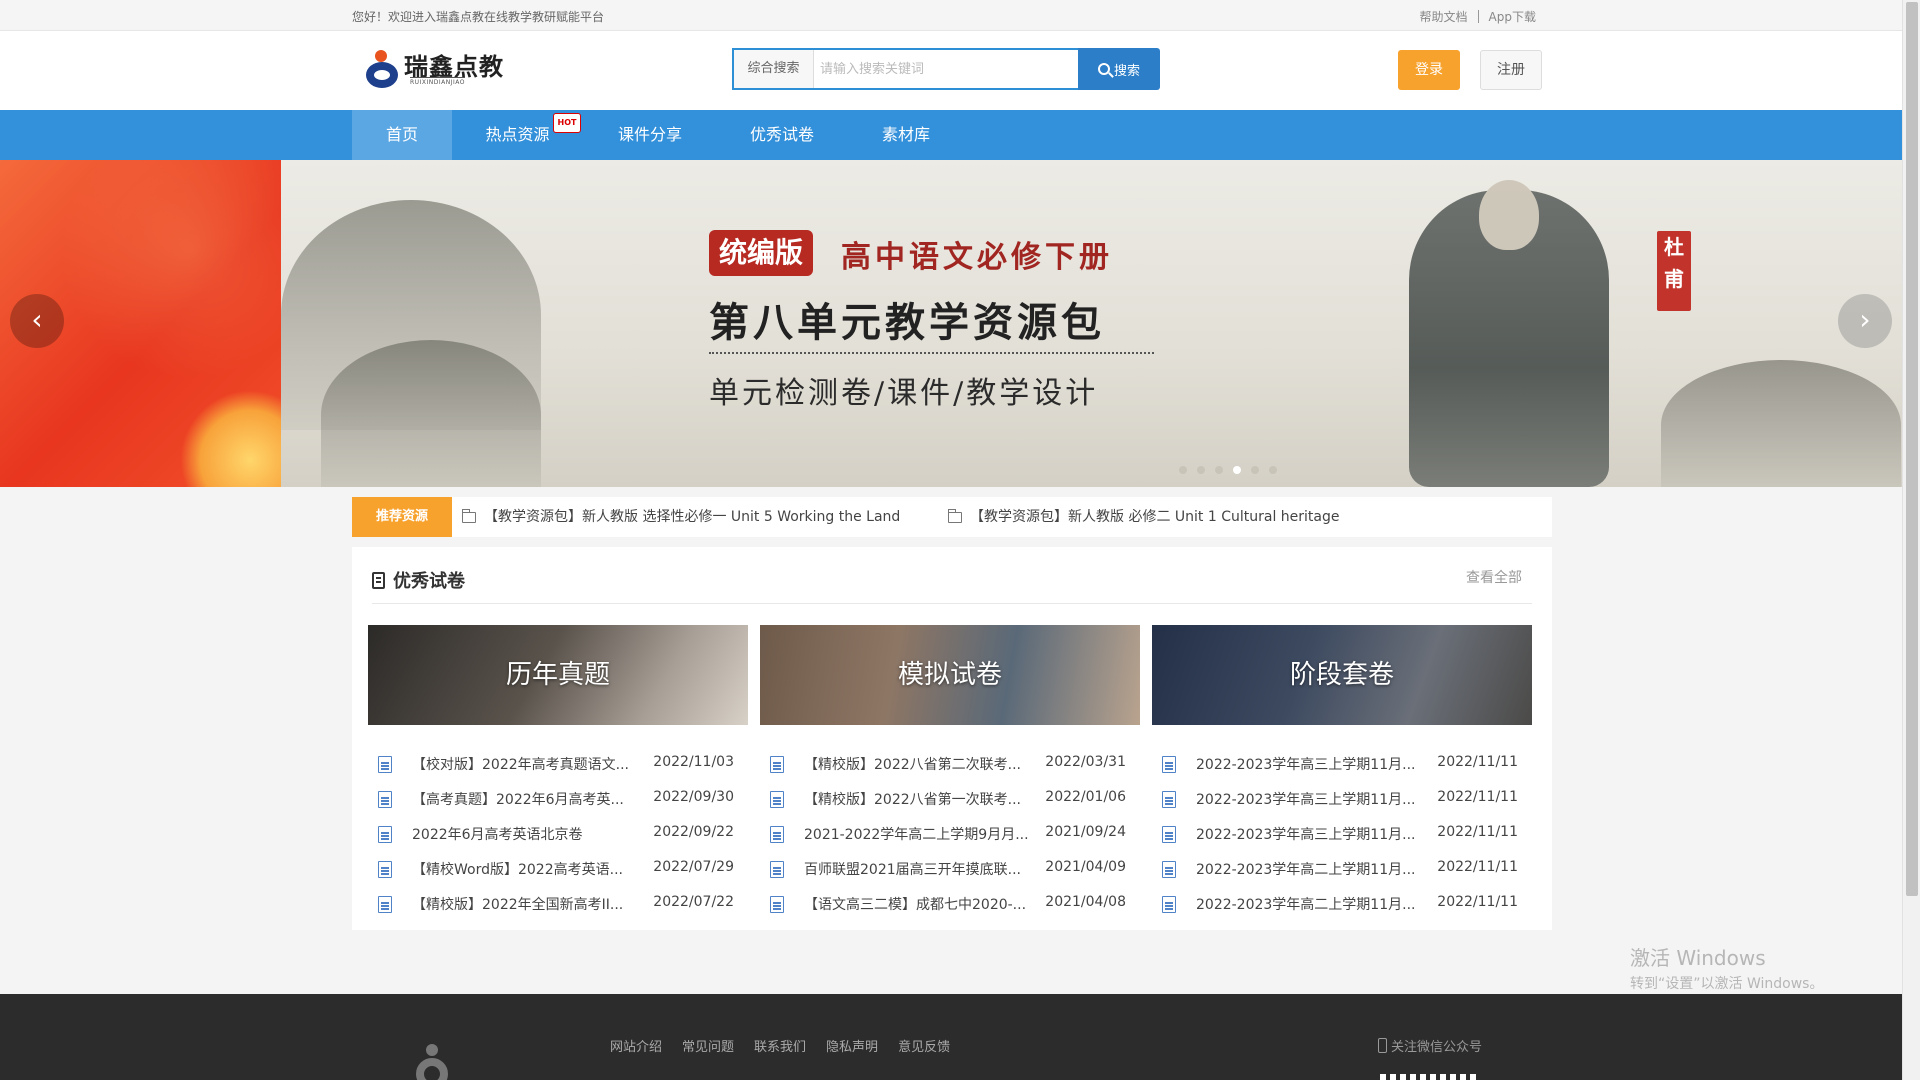 The width and height of the screenshot is (1920, 1080). What do you see at coordinates (946, 69) in the screenshot?
I see `search-input` at bounding box center [946, 69].